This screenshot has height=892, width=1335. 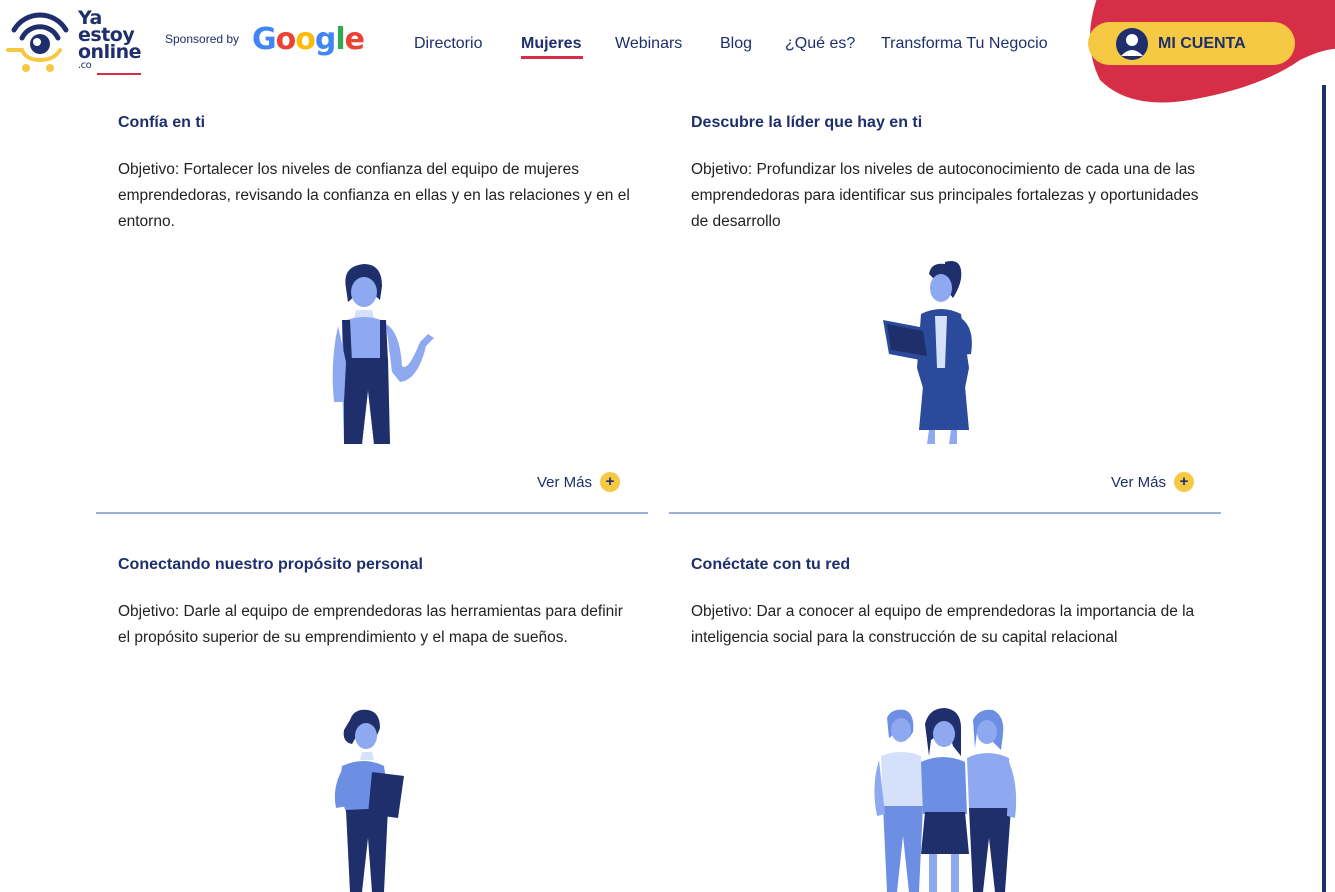 What do you see at coordinates (927, 352) in the screenshot?
I see `woman-laptop-icon` at bounding box center [927, 352].